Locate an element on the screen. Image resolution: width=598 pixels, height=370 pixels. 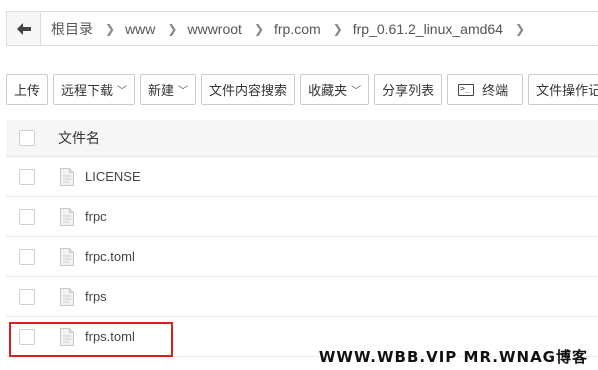
breadcrumb-item-root: 根目录 ❯ is located at coordinates (78, 29).